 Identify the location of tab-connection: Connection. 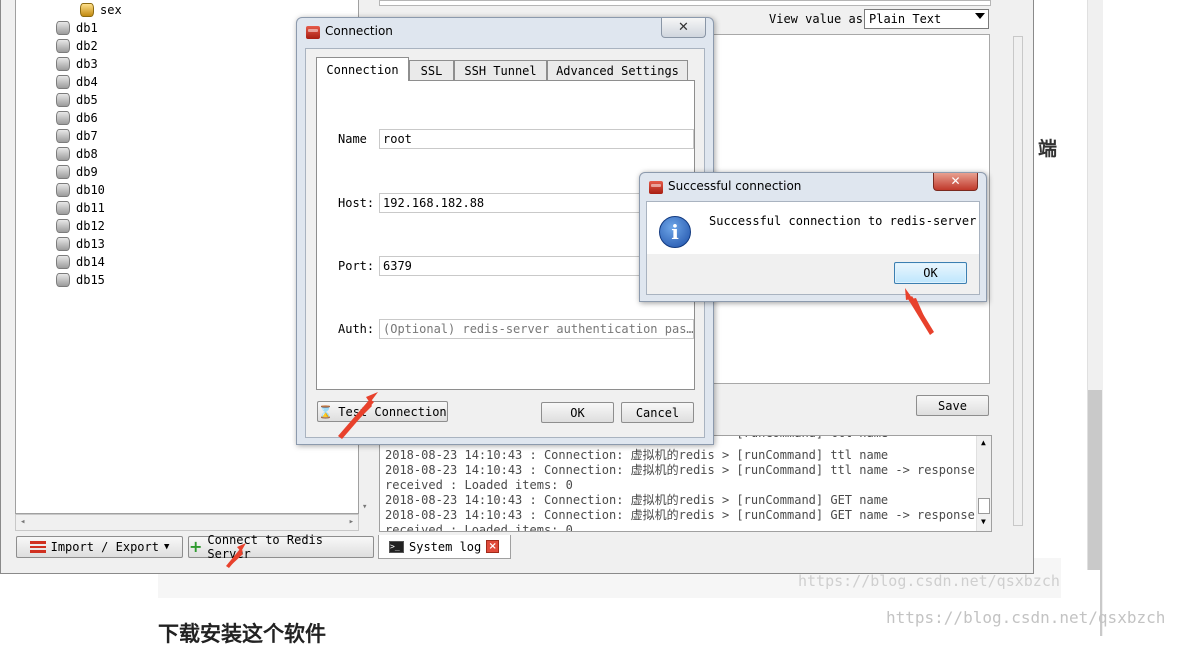
(362, 69).